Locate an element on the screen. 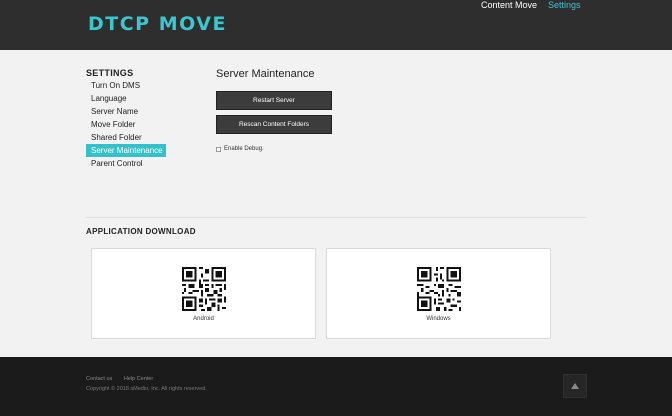 This screenshot has height=416, width=672. chevron-up-icon is located at coordinates (575, 386).